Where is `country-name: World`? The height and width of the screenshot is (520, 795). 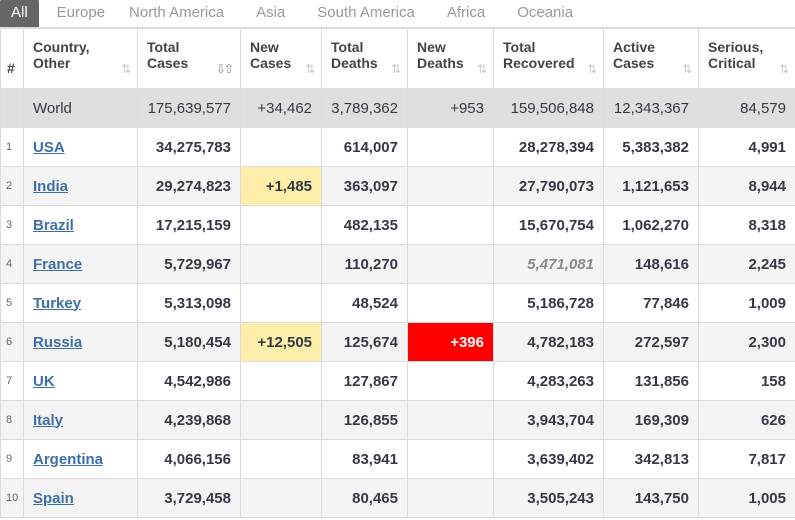 country-name: World is located at coordinates (80, 108).